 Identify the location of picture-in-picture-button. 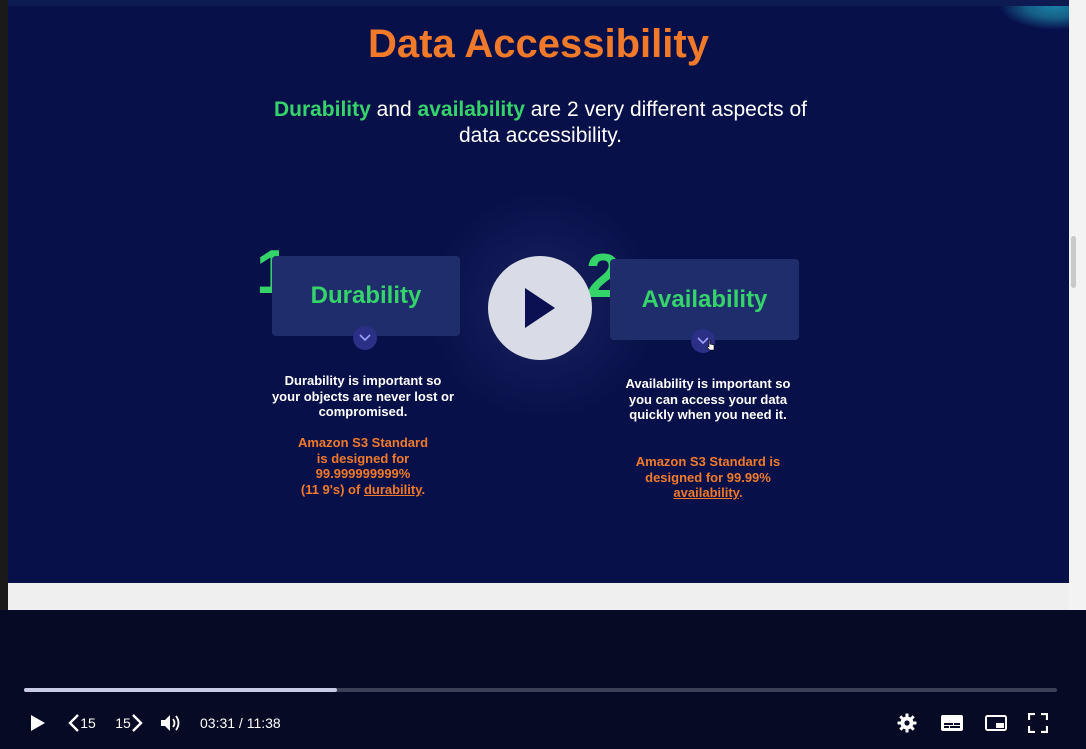
(996, 723).